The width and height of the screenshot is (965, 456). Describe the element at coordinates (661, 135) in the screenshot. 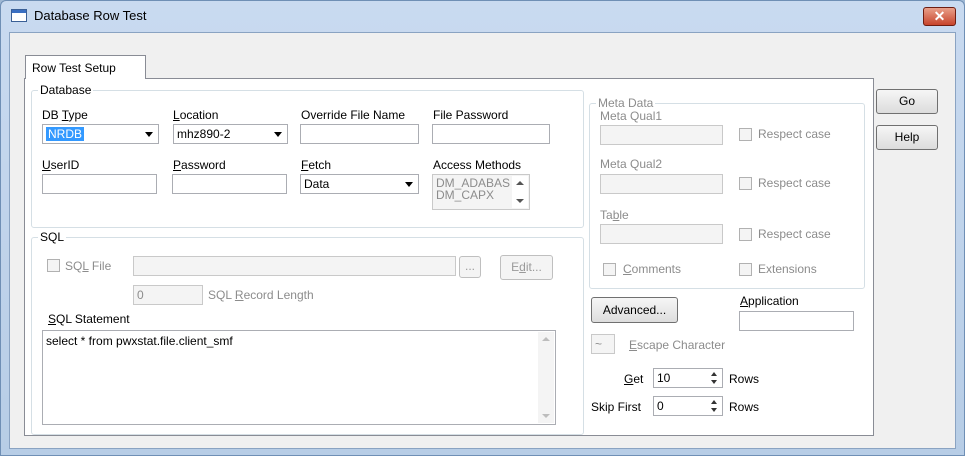

I see `meta-qual1-input` at that location.